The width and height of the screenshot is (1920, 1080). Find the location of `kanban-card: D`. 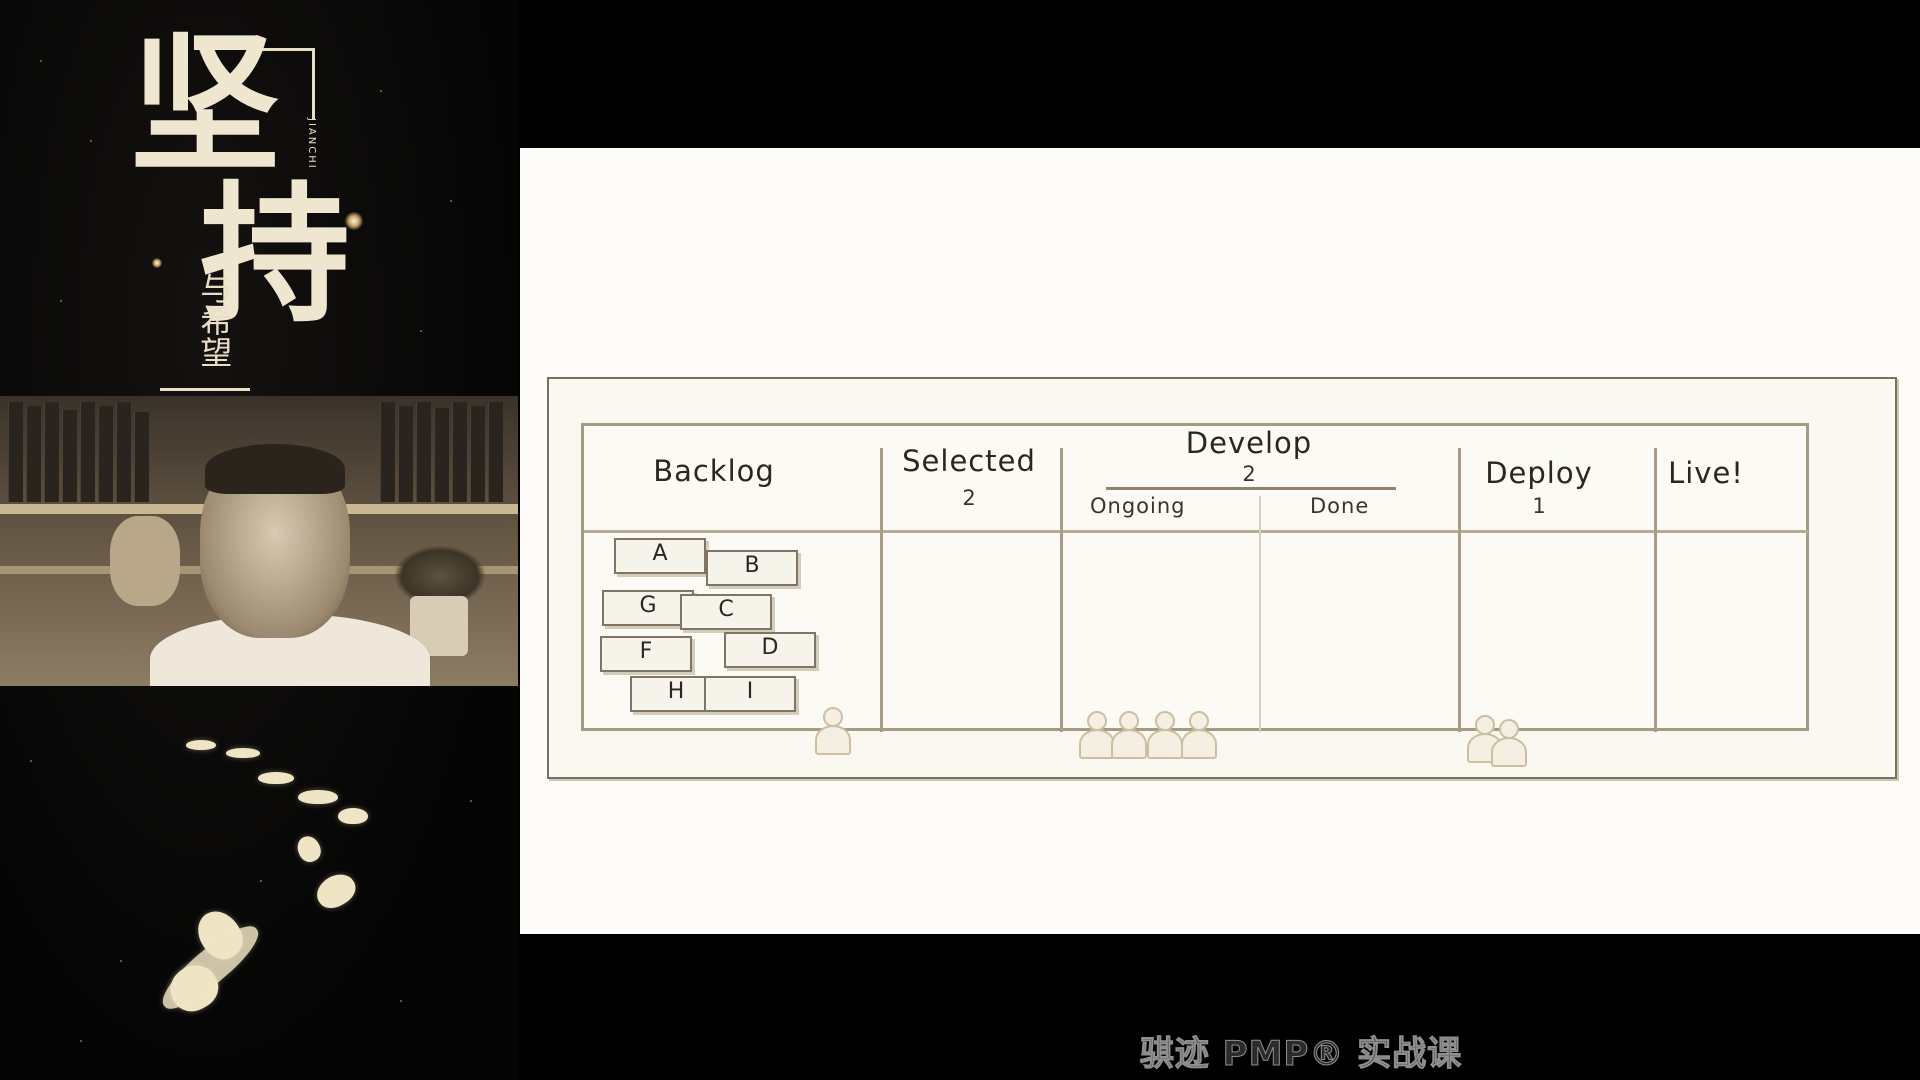

kanban-card: D is located at coordinates (770, 650).